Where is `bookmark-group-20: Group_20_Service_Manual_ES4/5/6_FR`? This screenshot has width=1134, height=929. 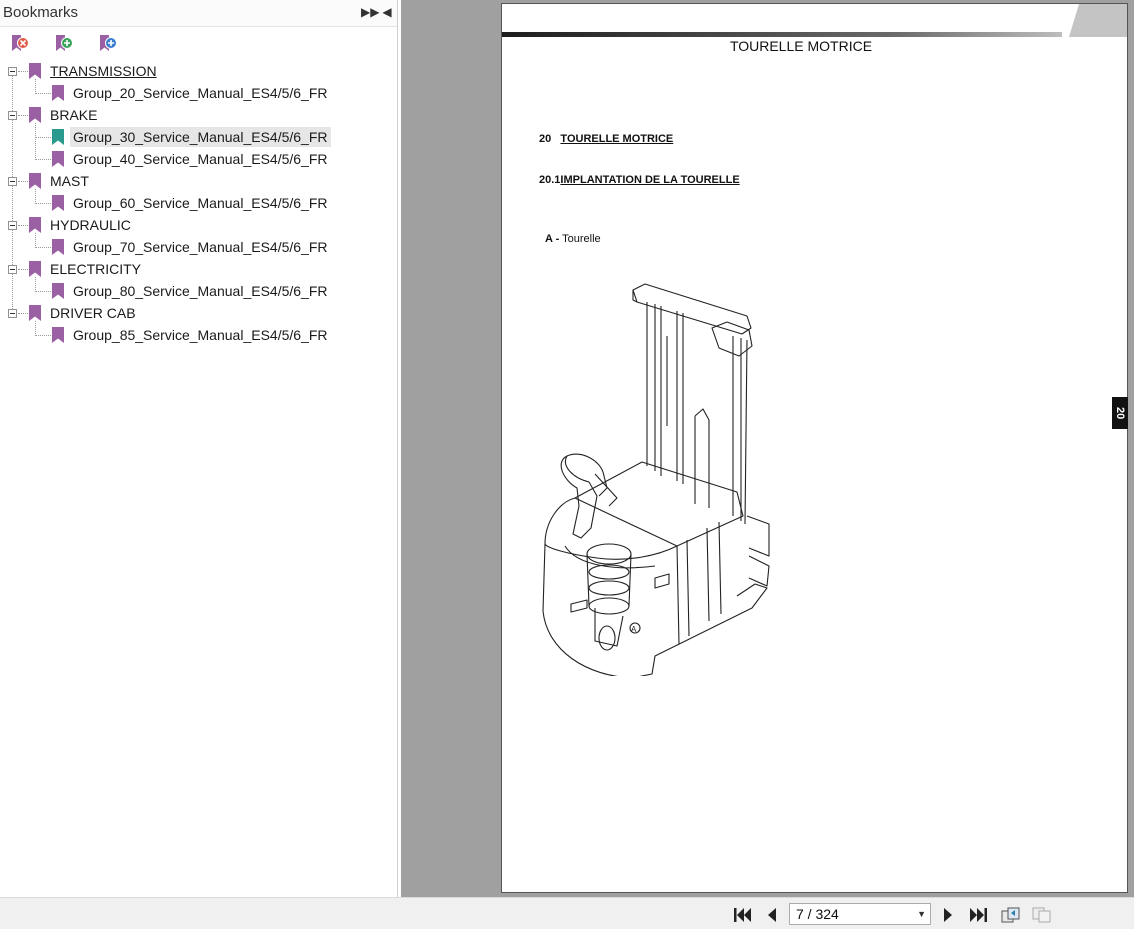 bookmark-group-20: Group_20_Service_Manual_ES4/5/6_FR is located at coordinates (198, 93).